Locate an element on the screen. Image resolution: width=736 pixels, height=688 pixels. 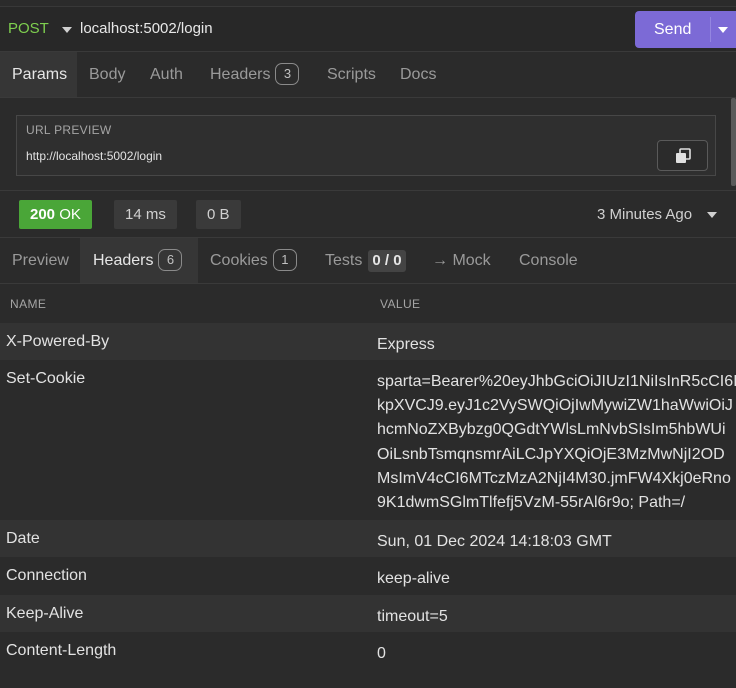
tab-label: Preview is located at coordinates (40, 260).